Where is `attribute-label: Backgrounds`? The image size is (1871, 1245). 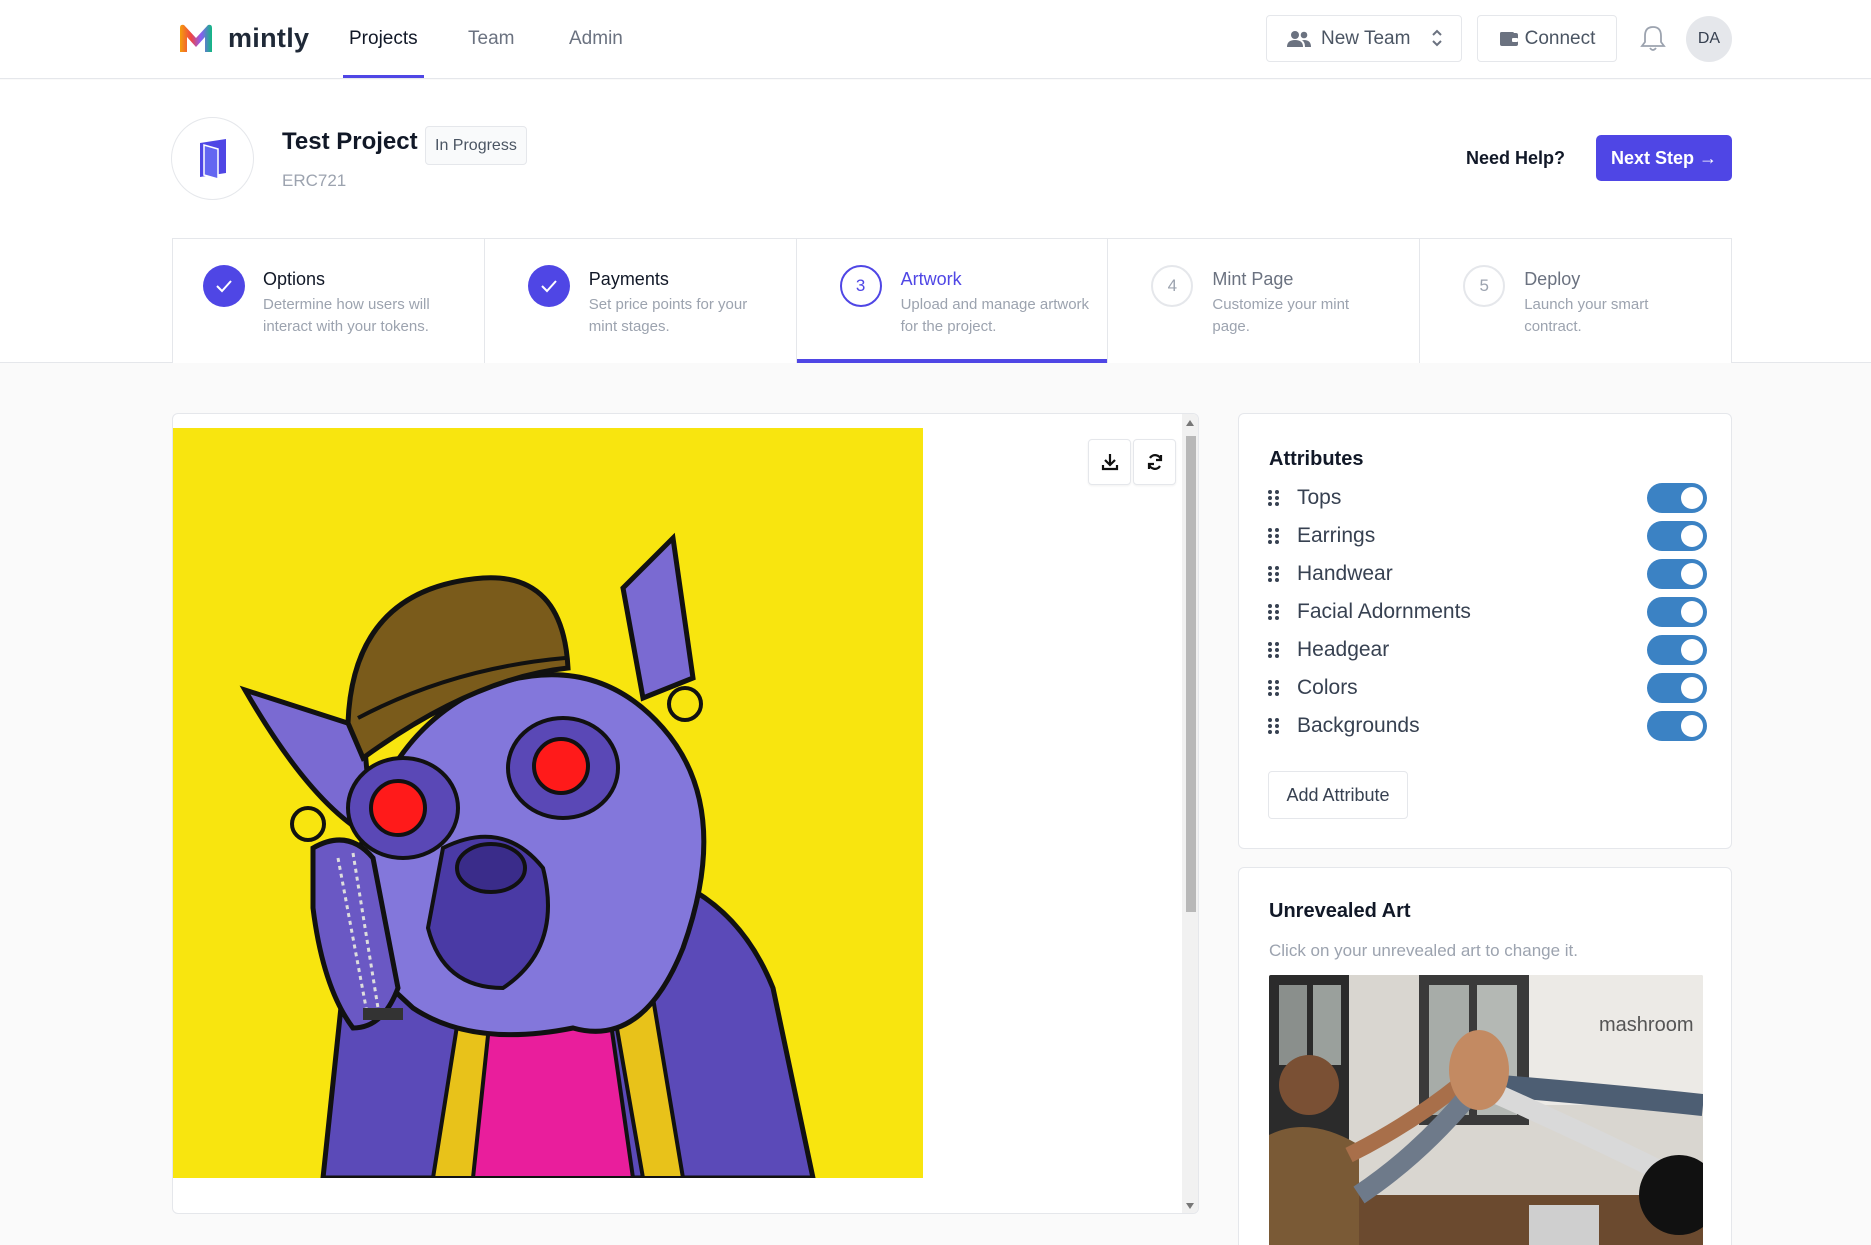
attribute-label: Backgrounds is located at coordinates (1358, 725).